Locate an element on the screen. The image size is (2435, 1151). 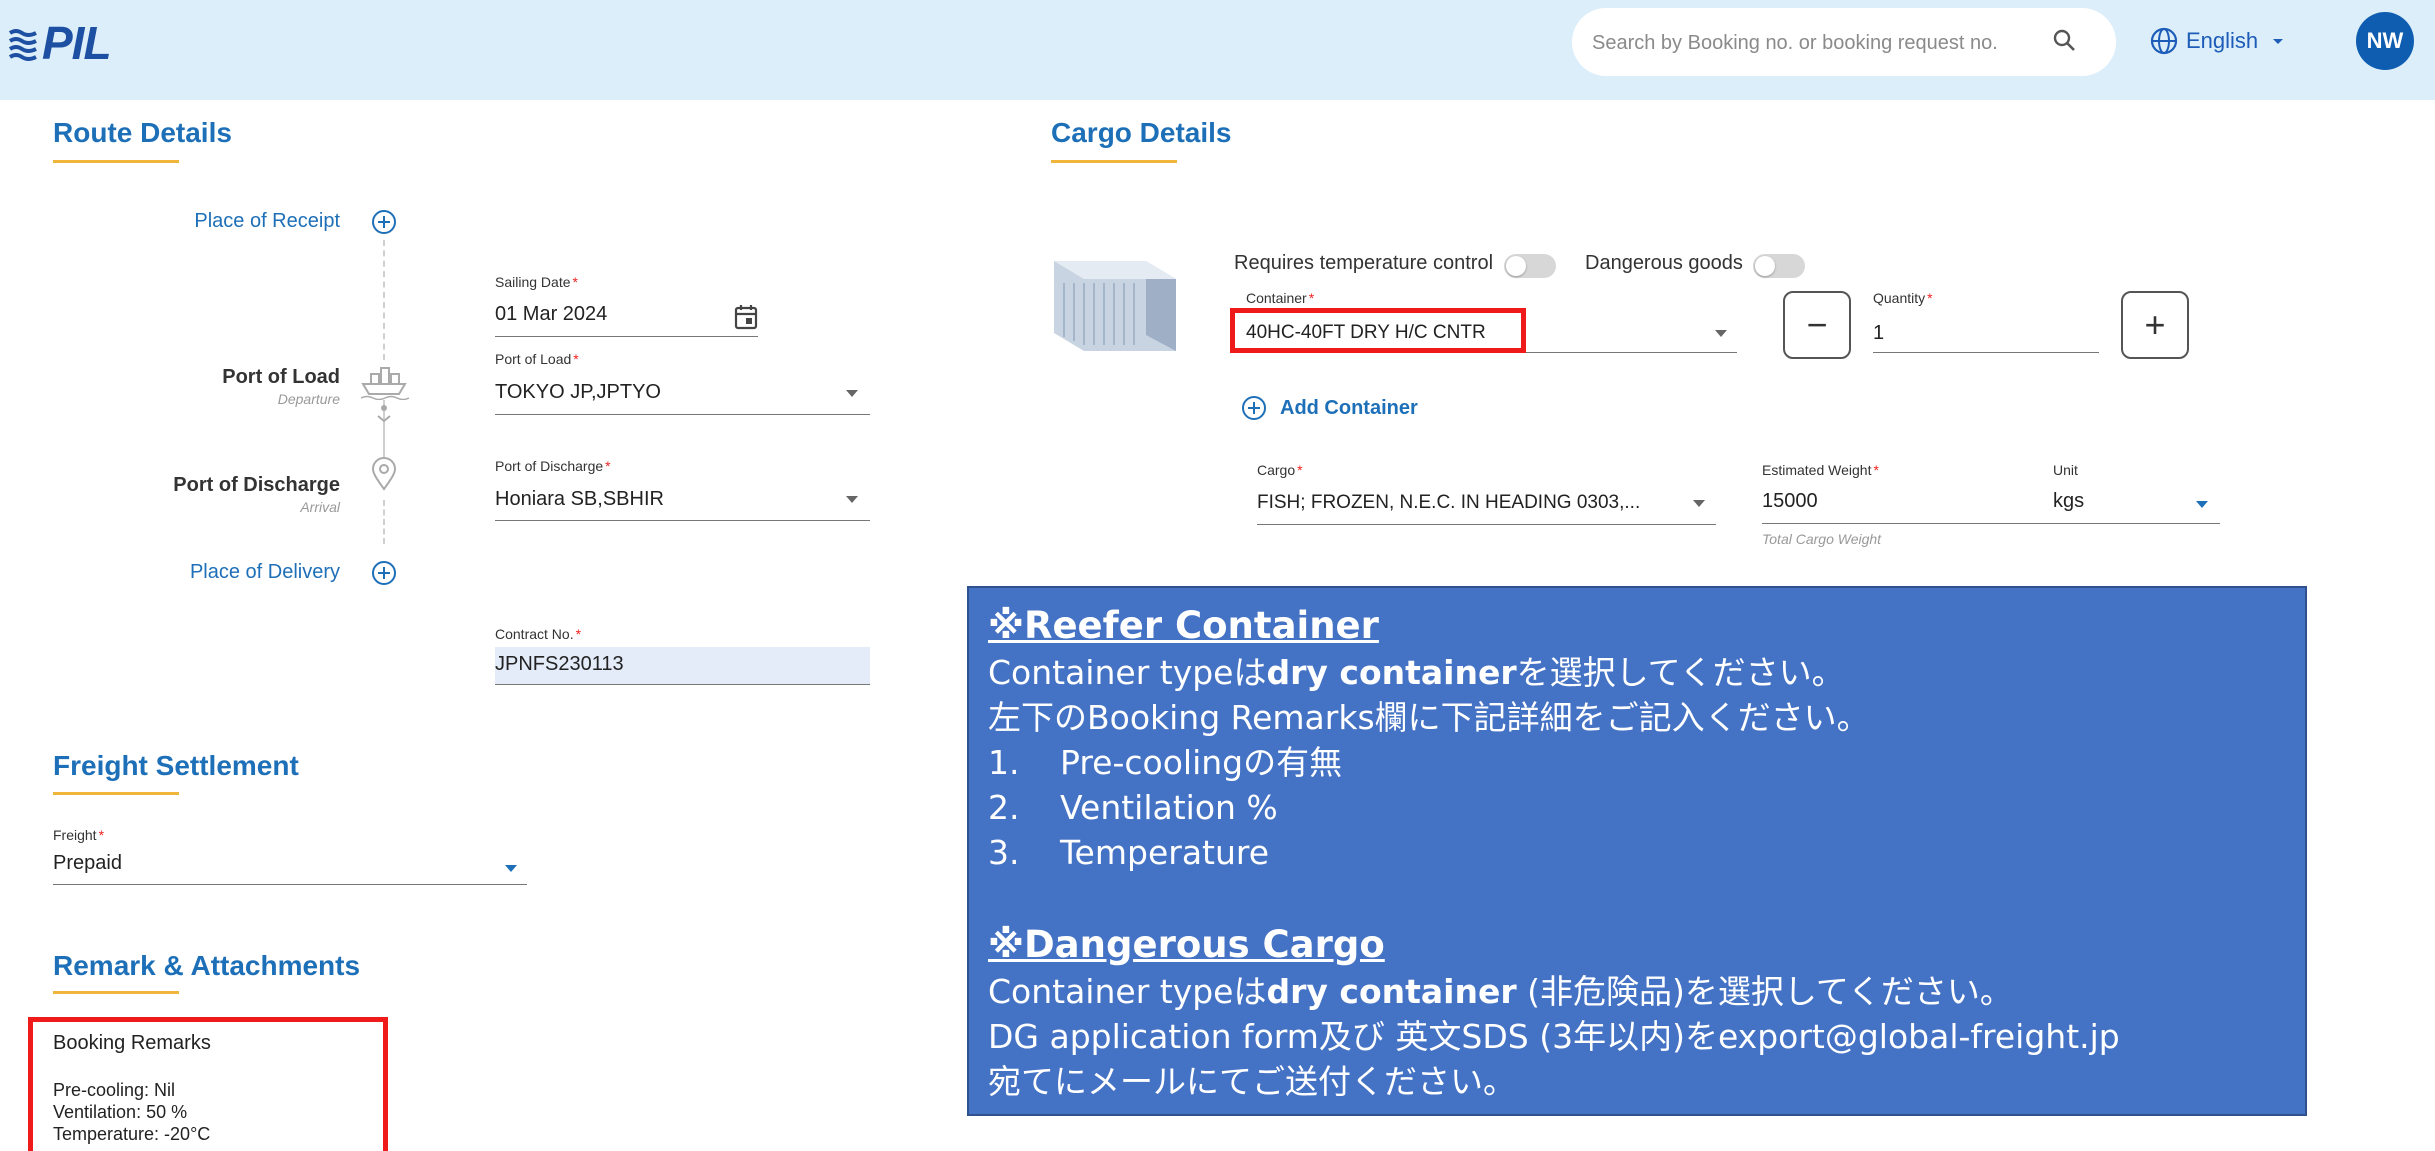
container-highlight-box is located at coordinates (1378, 330).